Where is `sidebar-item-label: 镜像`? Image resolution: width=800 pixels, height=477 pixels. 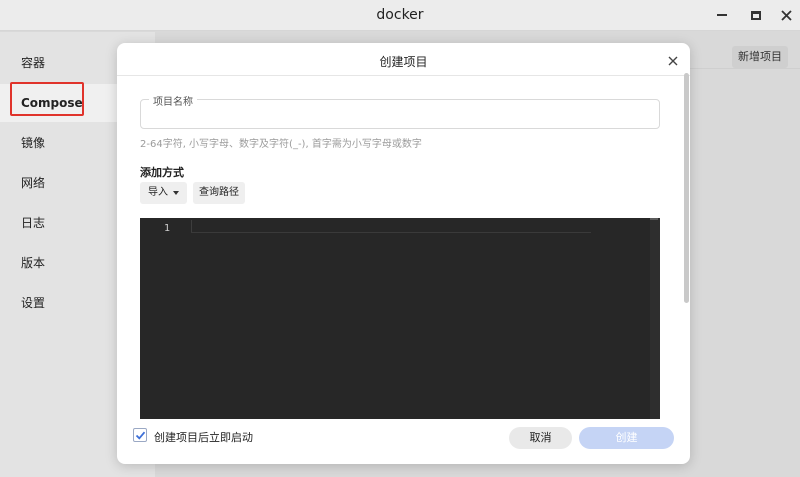
sidebar-item-label: 镜像 is located at coordinates (33, 143).